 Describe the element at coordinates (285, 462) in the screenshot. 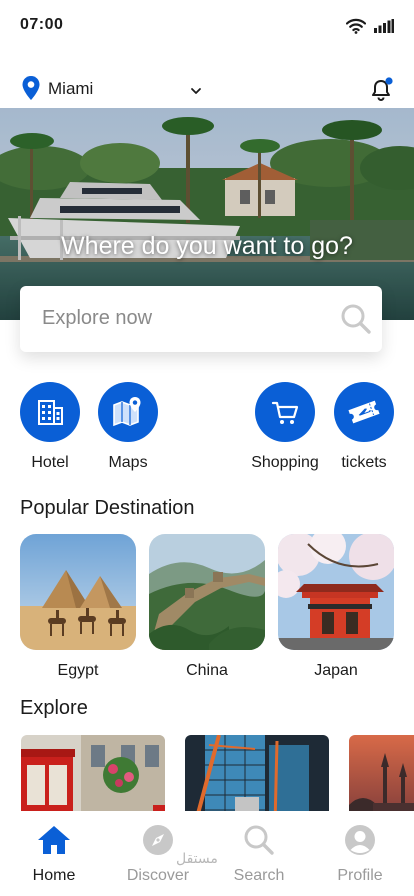

I see `category-label: Shopping` at that location.